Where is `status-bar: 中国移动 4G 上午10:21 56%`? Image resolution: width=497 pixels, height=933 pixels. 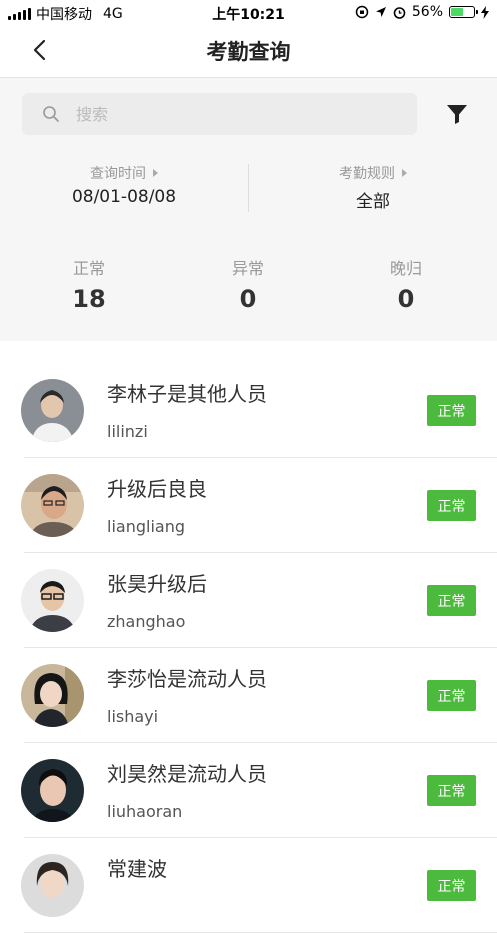 status-bar: 中国移动 4G 上午10:21 56% is located at coordinates (248, 13).